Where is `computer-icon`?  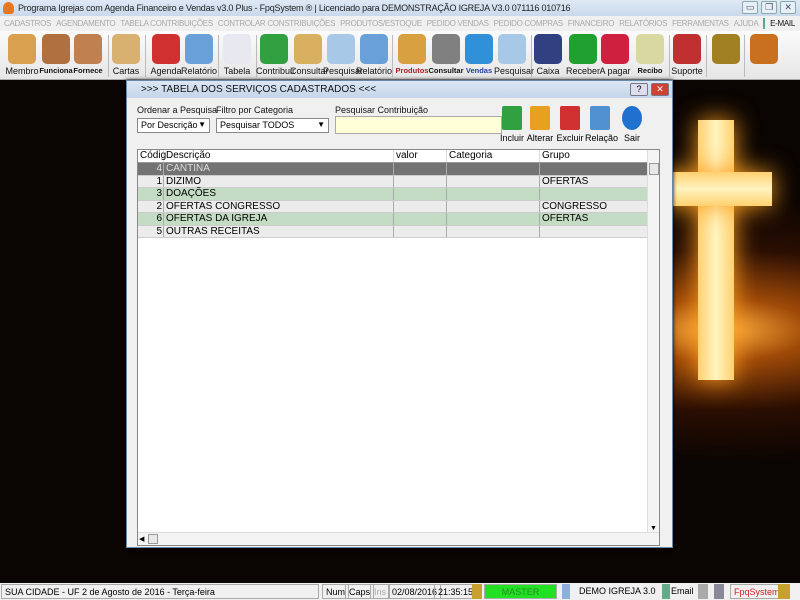
computer-icon is located at coordinates (719, 591).